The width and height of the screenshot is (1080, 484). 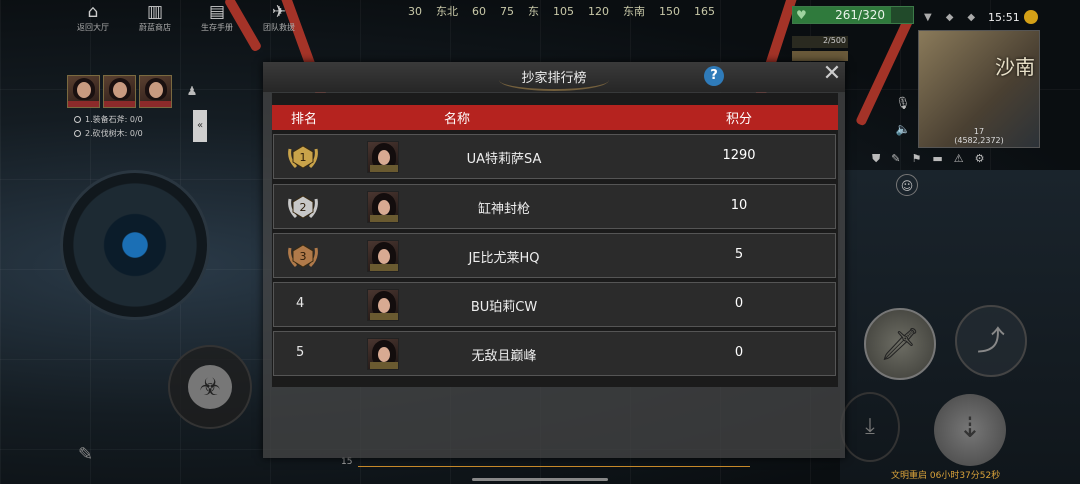 I want to click on rescue-button: ✈ 团队救援, so click(x=279, y=17).